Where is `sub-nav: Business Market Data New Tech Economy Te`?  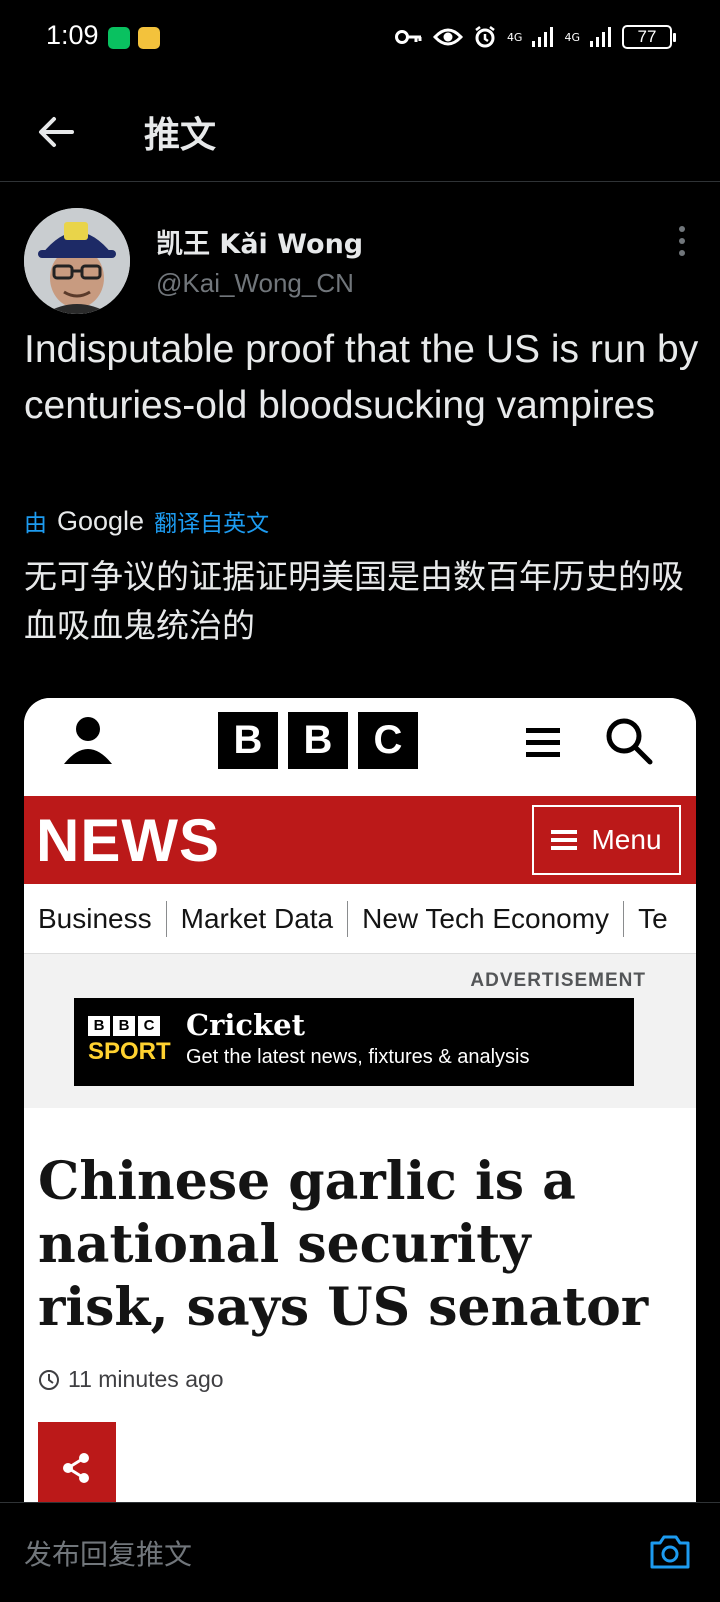
sub-nav: Business Market Data New Tech Economy Te is located at coordinates (360, 919).